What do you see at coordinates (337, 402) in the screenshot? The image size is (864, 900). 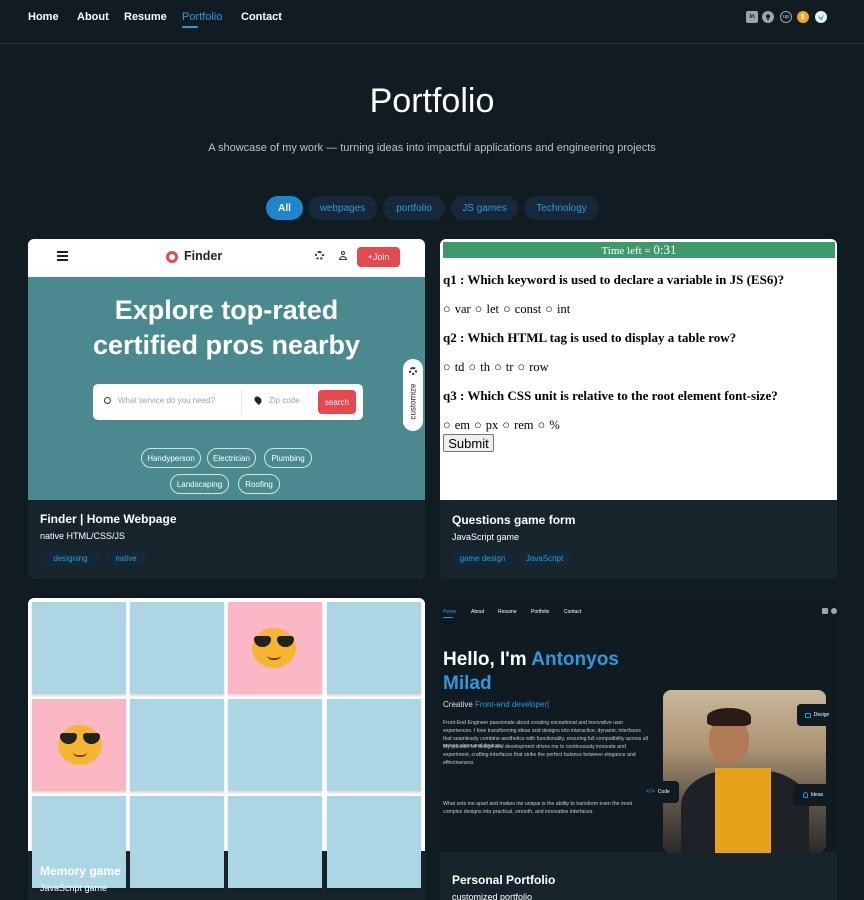 I see `search-button: search` at bounding box center [337, 402].